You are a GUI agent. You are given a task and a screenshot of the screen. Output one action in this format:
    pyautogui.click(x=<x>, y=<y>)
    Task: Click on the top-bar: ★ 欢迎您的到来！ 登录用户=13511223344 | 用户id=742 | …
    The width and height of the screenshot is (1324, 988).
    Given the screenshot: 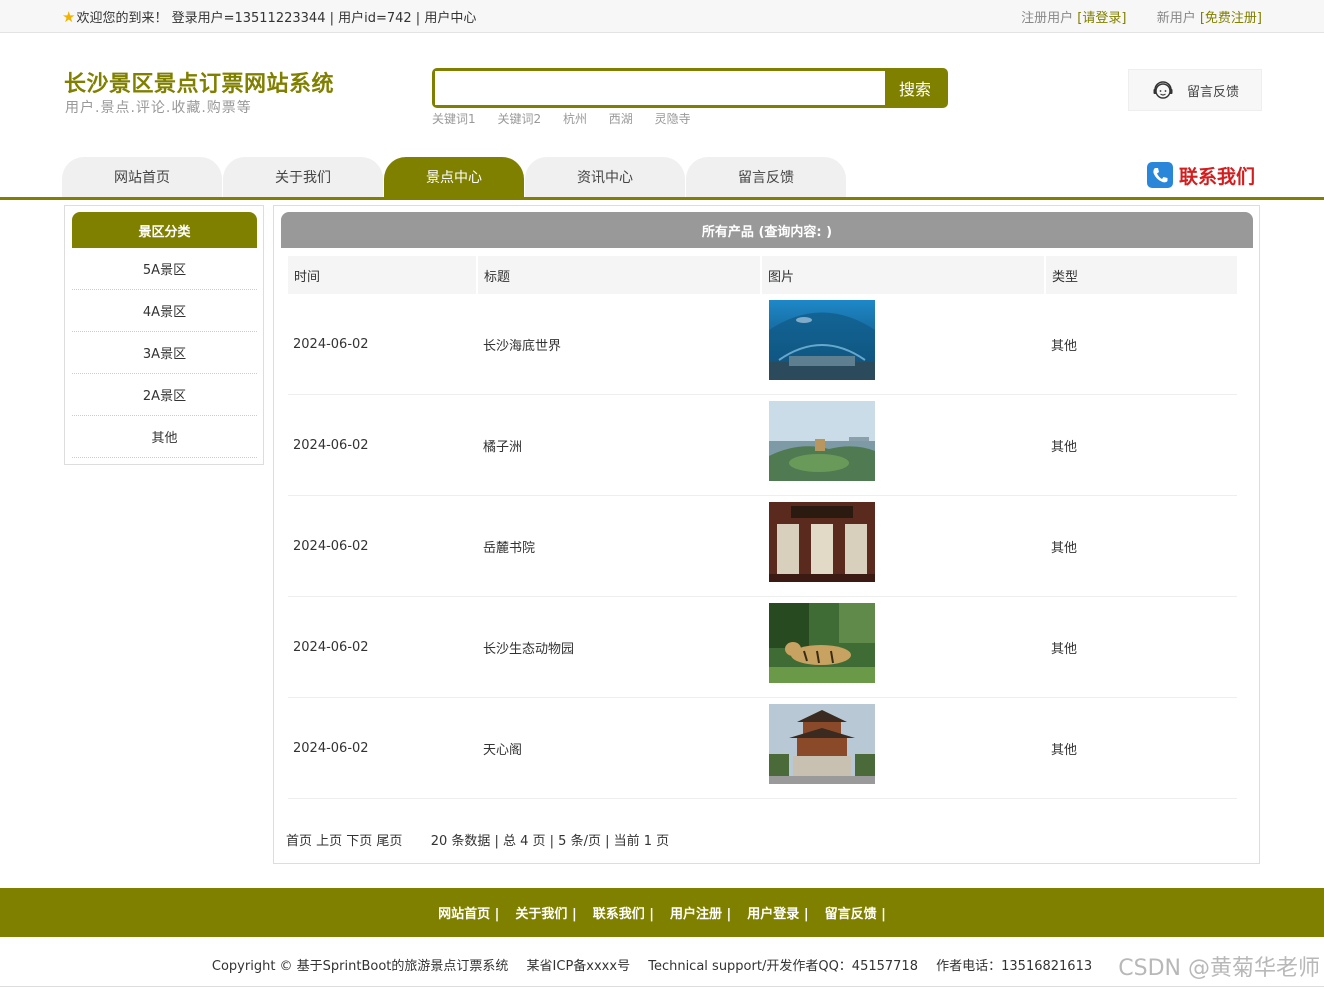 What is the action you would take?
    pyautogui.click(x=662, y=16)
    